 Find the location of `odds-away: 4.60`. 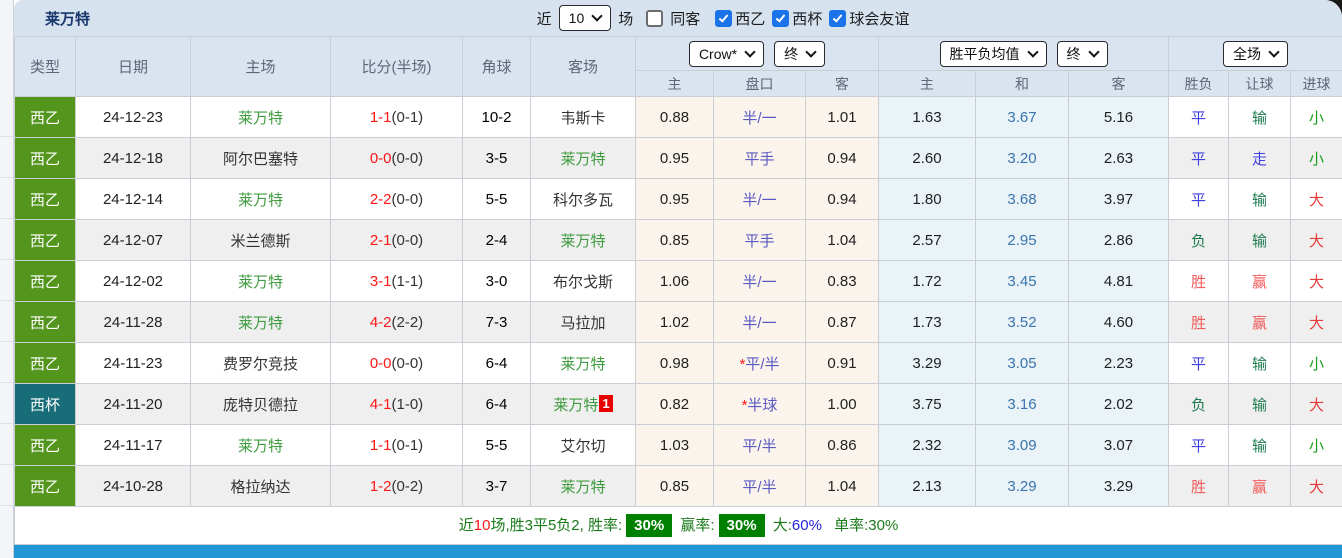

odds-away: 4.60 is located at coordinates (1119, 322).